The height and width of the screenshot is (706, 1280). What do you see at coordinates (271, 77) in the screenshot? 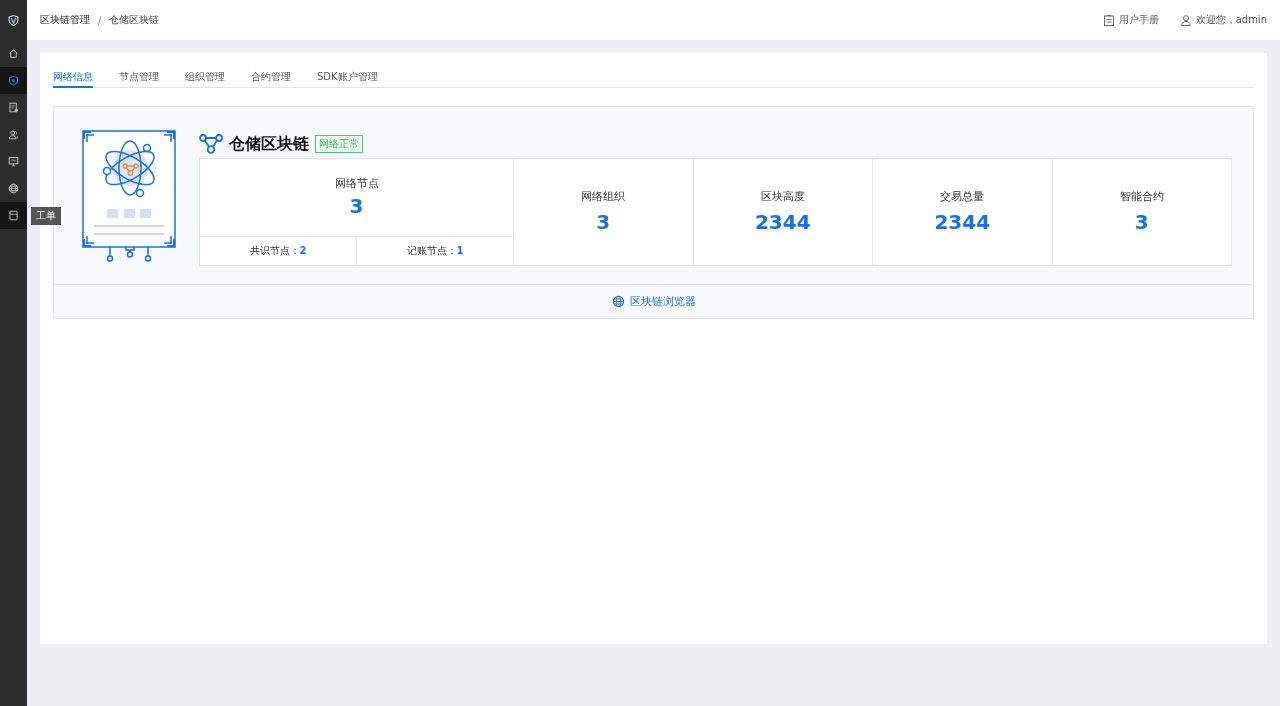
I see `tab: 合约管理` at bounding box center [271, 77].